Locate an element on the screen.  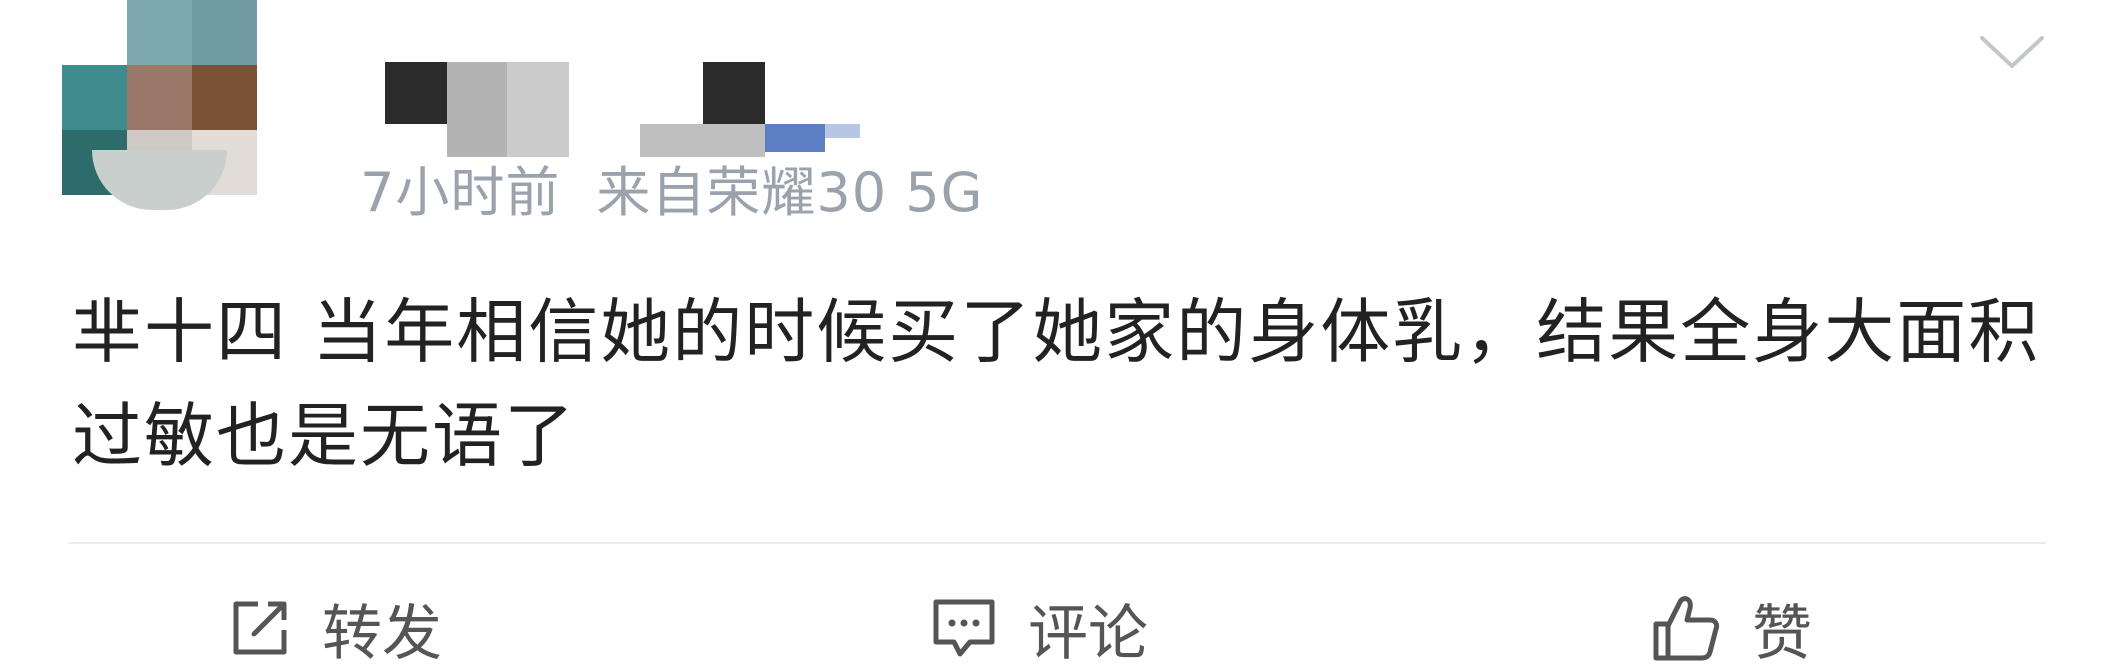
like-icon is located at coordinates (1686, 628).